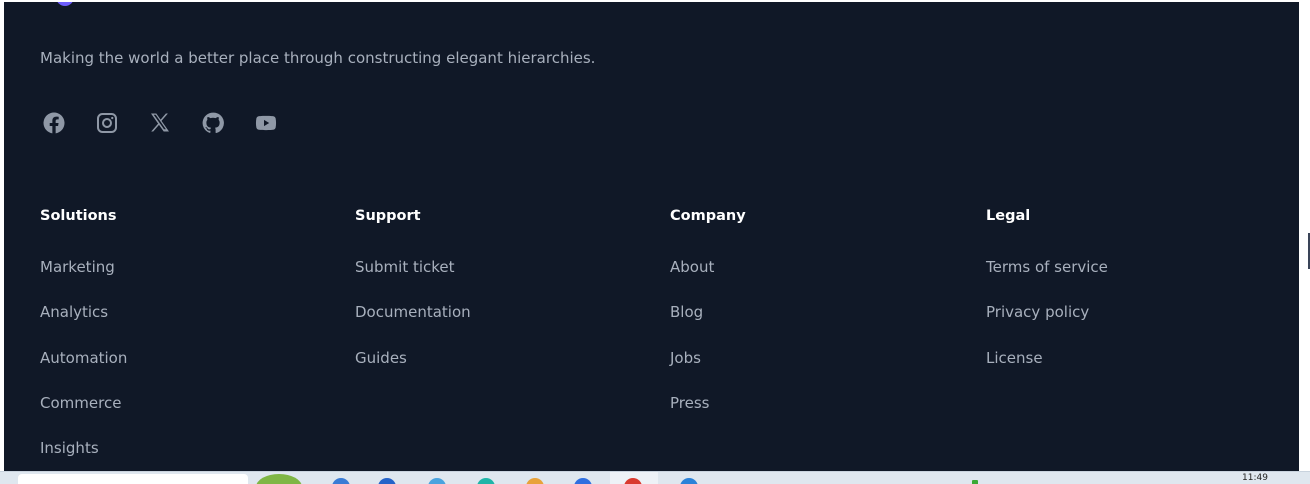 The width and height of the screenshot is (1310, 484). Describe the element at coordinates (1047, 324) in the screenshot. I see `footer-link-privacy: Privacy policy` at that location.